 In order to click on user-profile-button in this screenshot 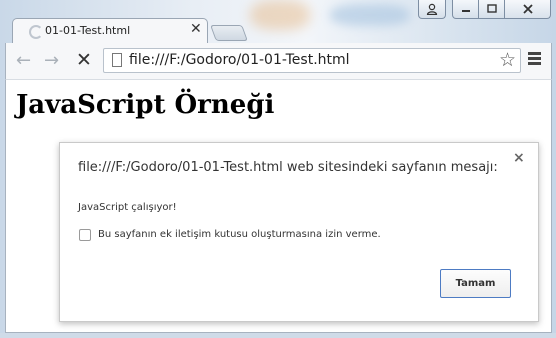, I will do `click(432, 9)`.